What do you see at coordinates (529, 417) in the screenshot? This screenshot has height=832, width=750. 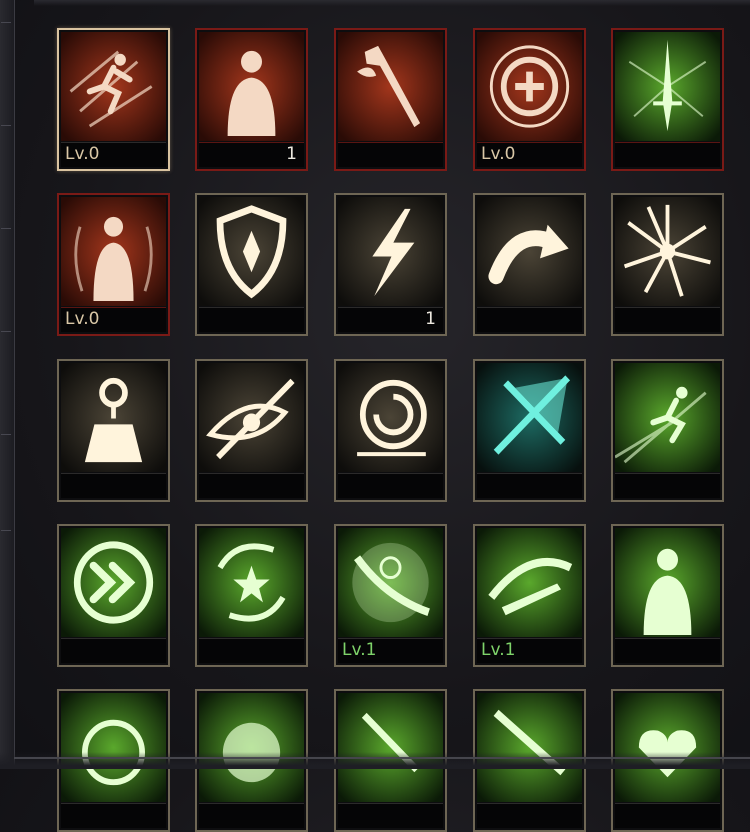 I see `teal-crossed-blade-icon` at bounding box center [529, 417].